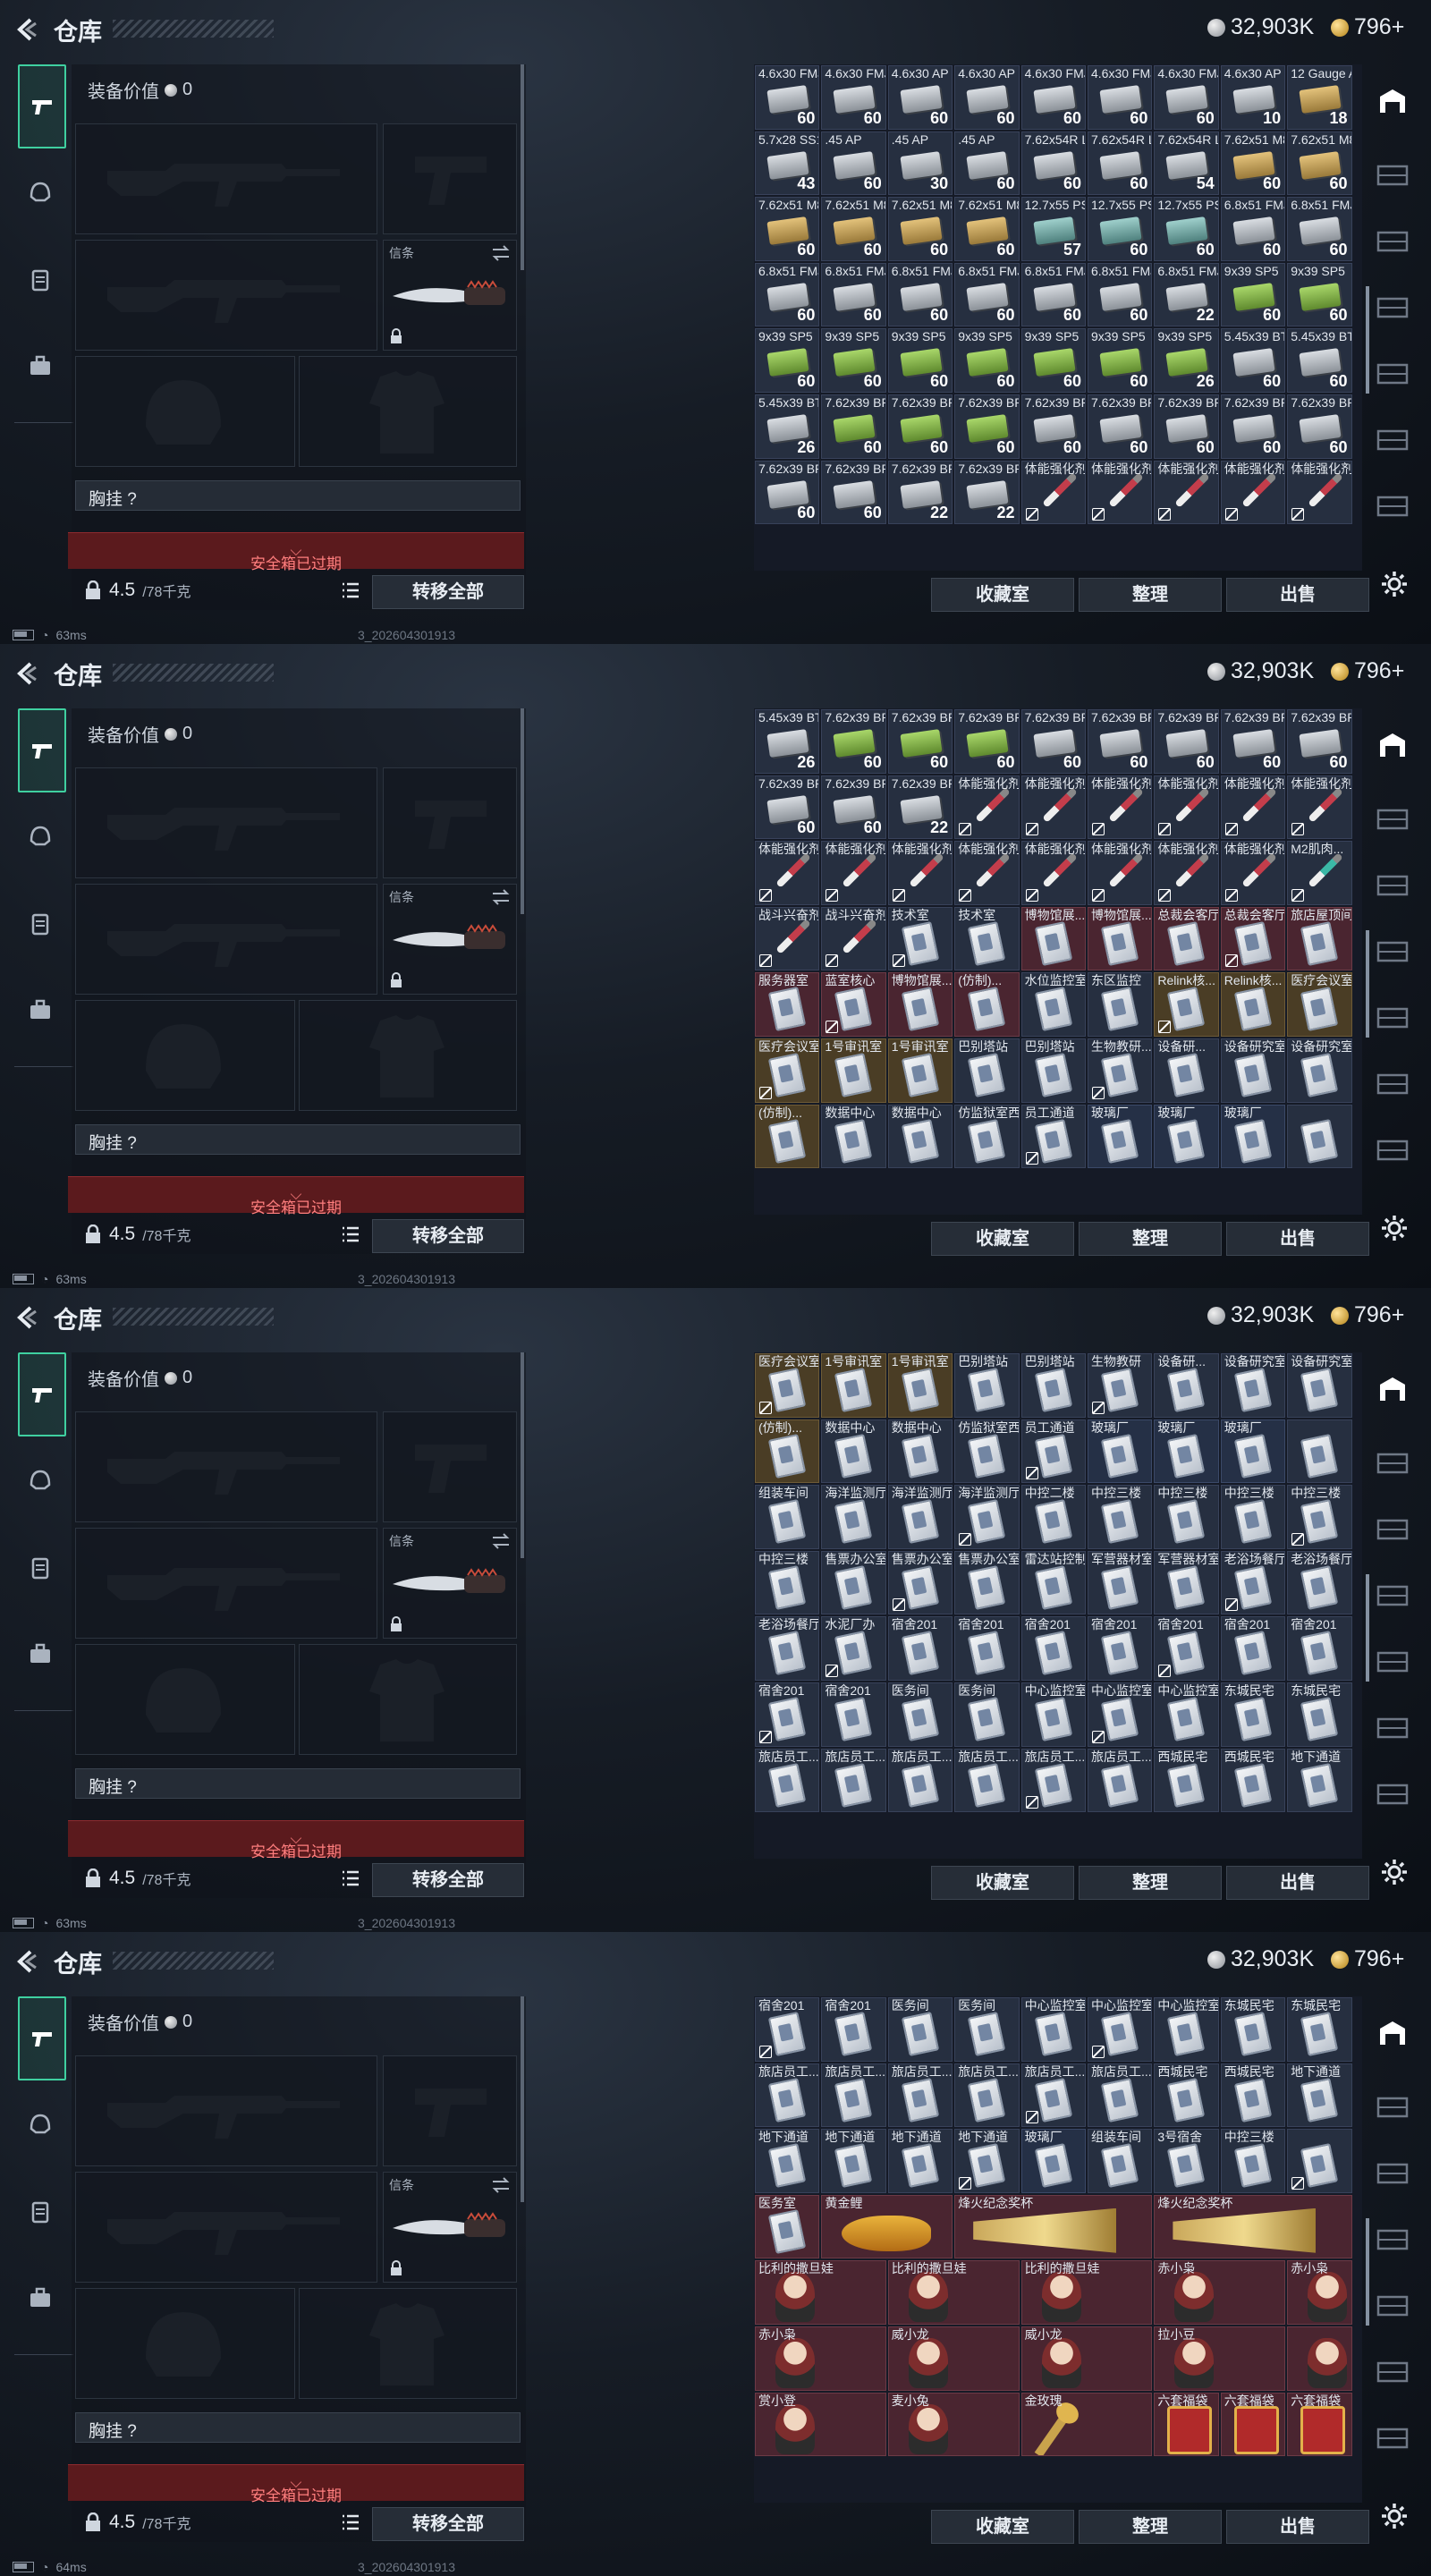 This screenshot has height=2576, width=1431. I want to click on stash-item: 水泥厂办, so click(854, 1648).